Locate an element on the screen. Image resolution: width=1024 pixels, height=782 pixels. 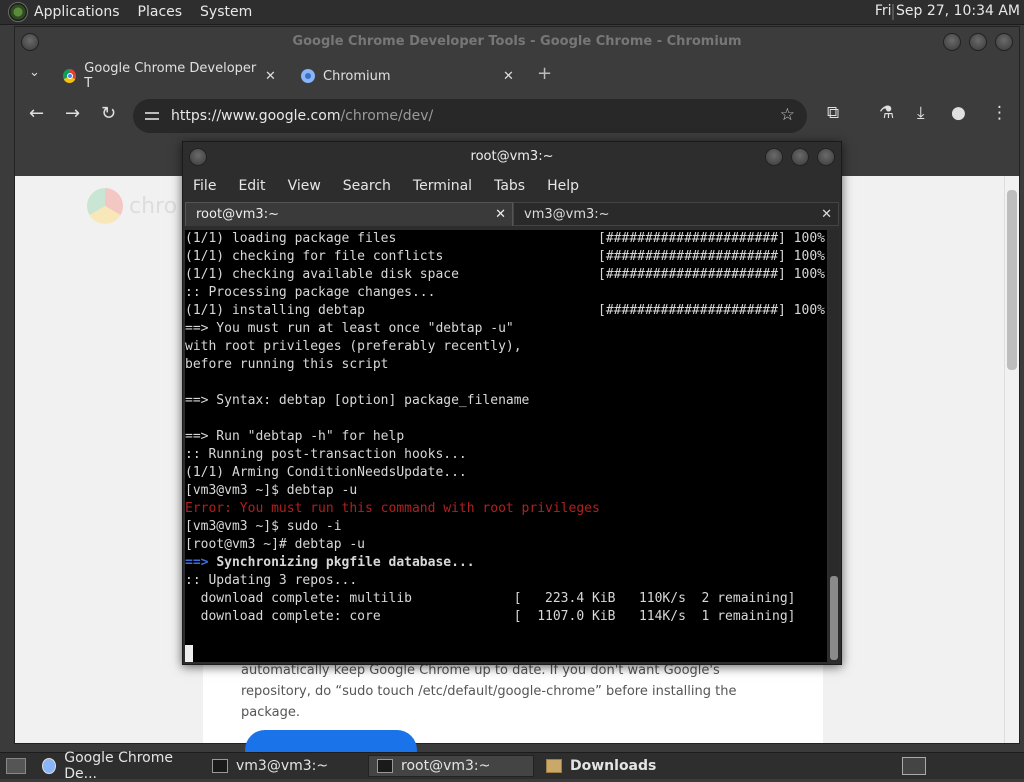
task-root-terminal: root@vm3:~ is located at coordinates (451, 766).